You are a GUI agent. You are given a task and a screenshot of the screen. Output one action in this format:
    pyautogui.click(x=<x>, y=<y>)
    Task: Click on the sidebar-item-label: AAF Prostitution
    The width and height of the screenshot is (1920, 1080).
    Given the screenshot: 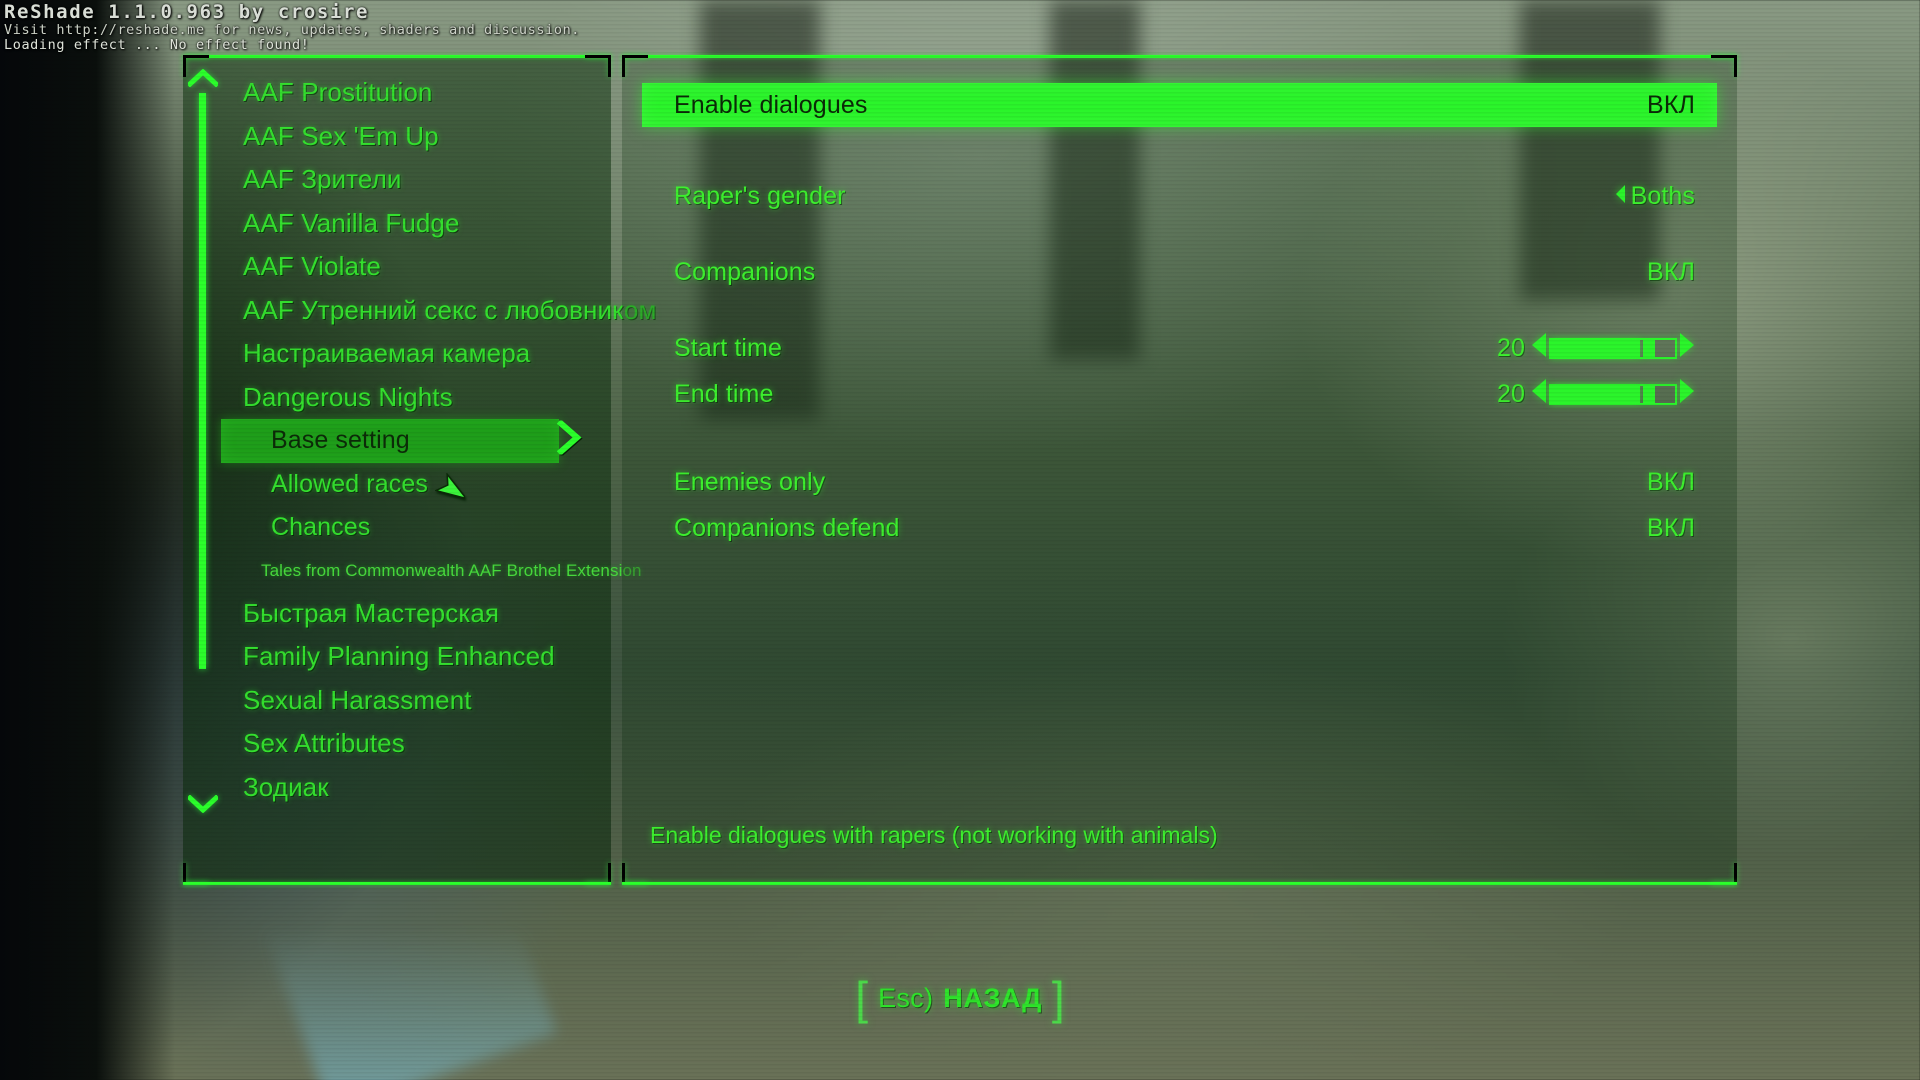 What is the action you would take?
    pyautogui.click(x=338, y=92)
    